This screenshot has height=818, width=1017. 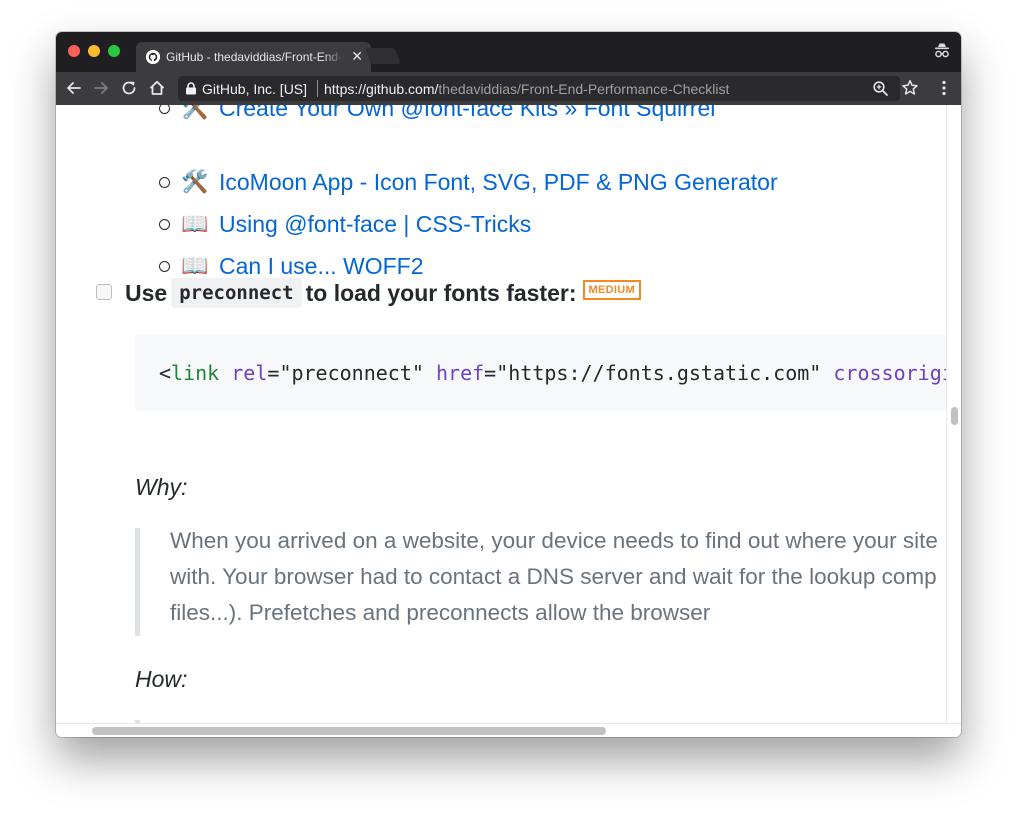 What do you see at coordinates (349, 731) in the screenshot?
I see `horizontal-scroll-thumb` at bounding box center [349, 731].